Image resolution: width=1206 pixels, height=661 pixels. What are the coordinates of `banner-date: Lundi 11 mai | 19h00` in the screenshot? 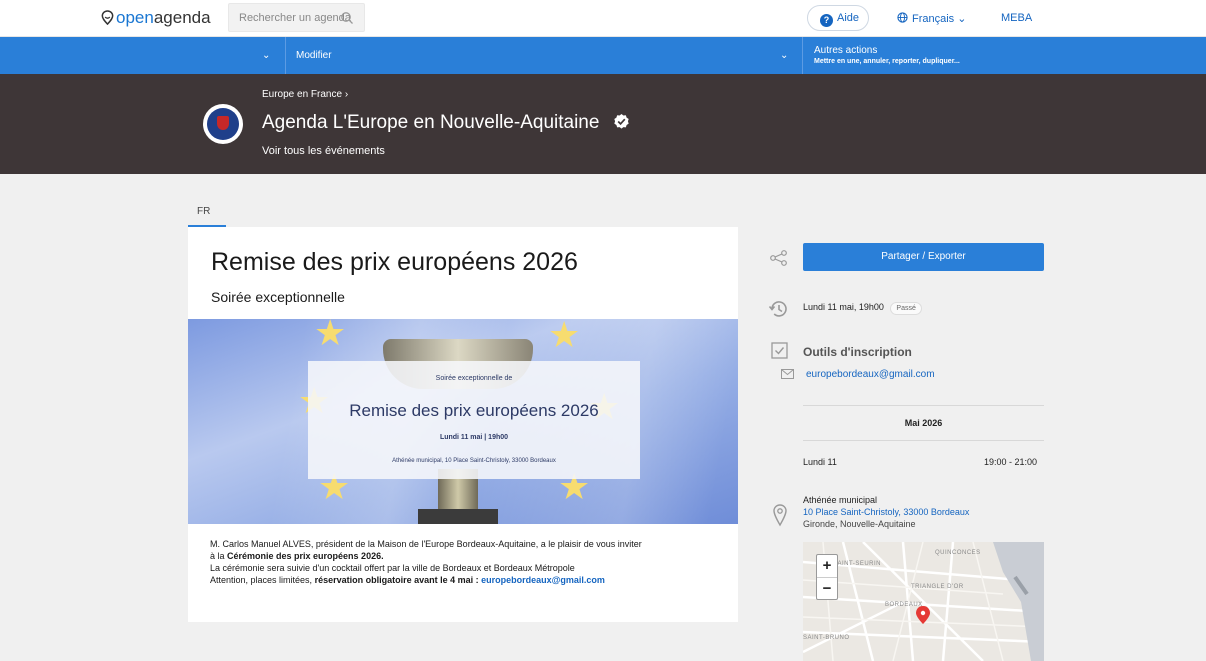 It's located at (474, 437).